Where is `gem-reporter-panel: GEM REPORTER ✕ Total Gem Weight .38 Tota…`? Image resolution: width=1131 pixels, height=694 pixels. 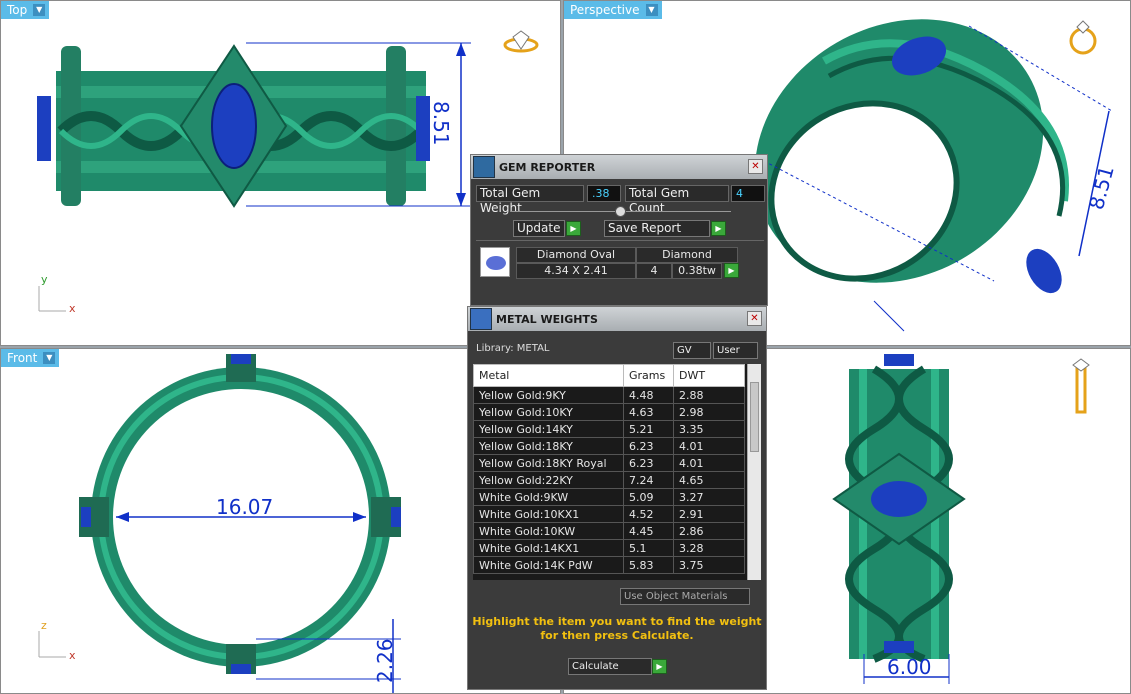 gem-reporter-panel: GEM REPORTER ✕ Total Gem Weight .38 Tota… is located at coordinates (619, 230).